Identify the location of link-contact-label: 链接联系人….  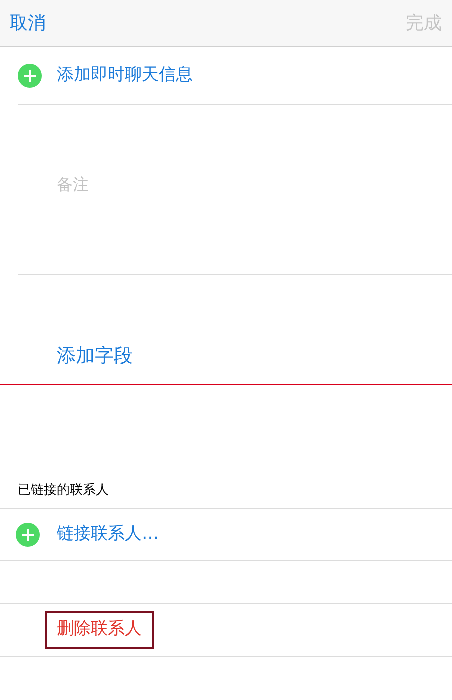
(108, 535).